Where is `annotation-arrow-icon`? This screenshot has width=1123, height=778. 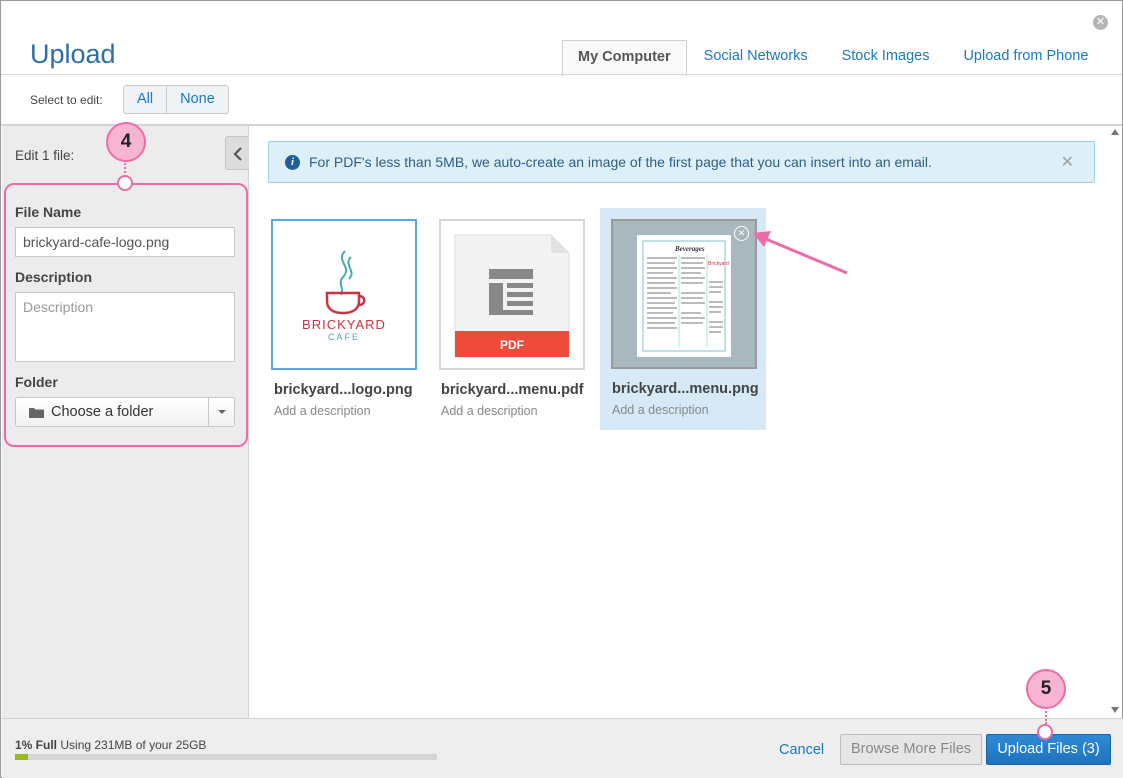 annotation-arrow-icon is located at coordinates (800, 253).